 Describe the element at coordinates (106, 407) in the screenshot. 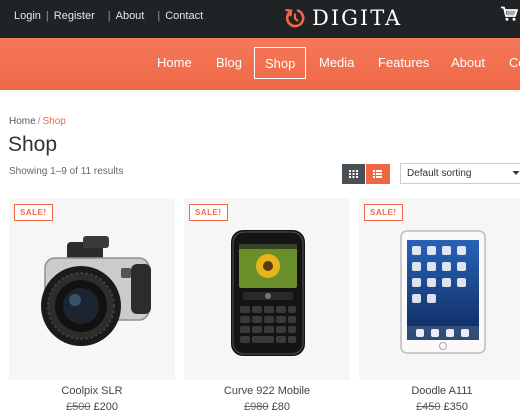

I see `sale-price: £200` at that location.